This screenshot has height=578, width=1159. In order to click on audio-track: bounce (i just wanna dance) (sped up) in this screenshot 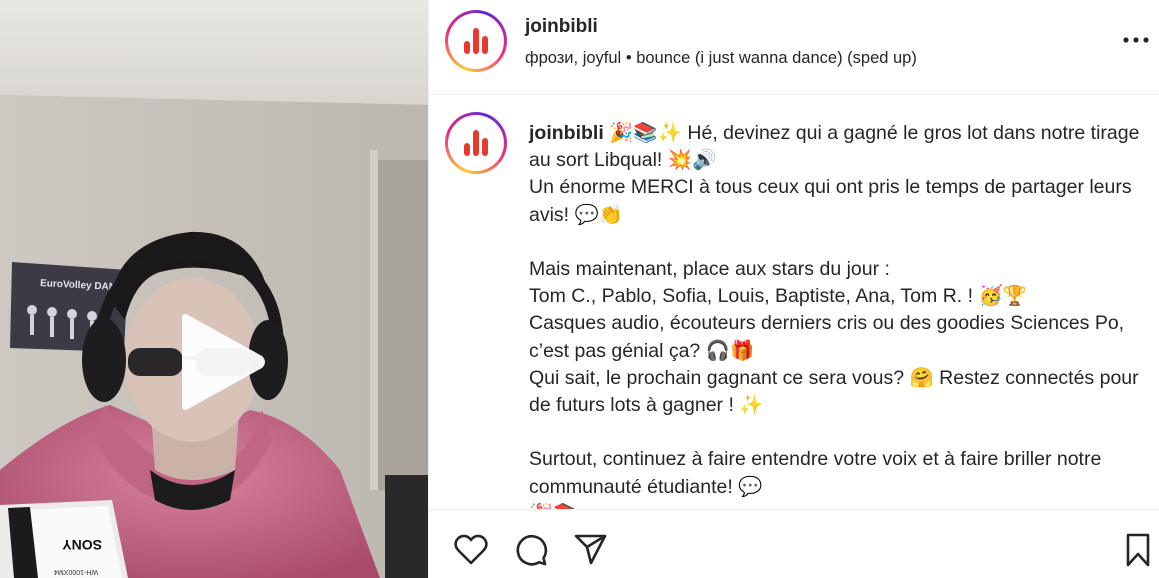, I will do `click(776, 58)`.